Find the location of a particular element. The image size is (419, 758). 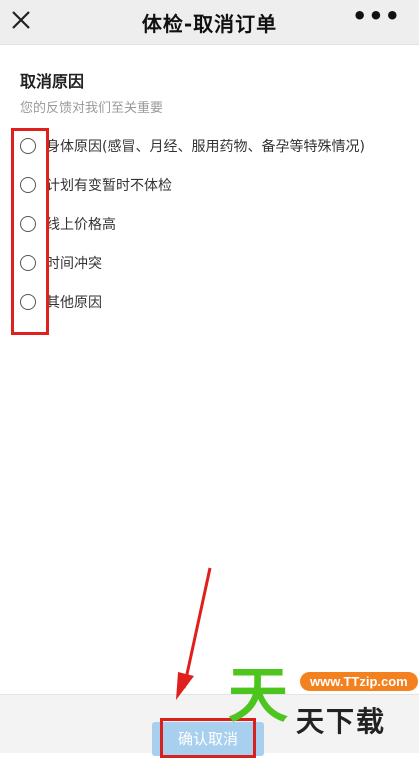

reason-option-time-conflict: 时间冲突 is located at coordinates (61, 263).